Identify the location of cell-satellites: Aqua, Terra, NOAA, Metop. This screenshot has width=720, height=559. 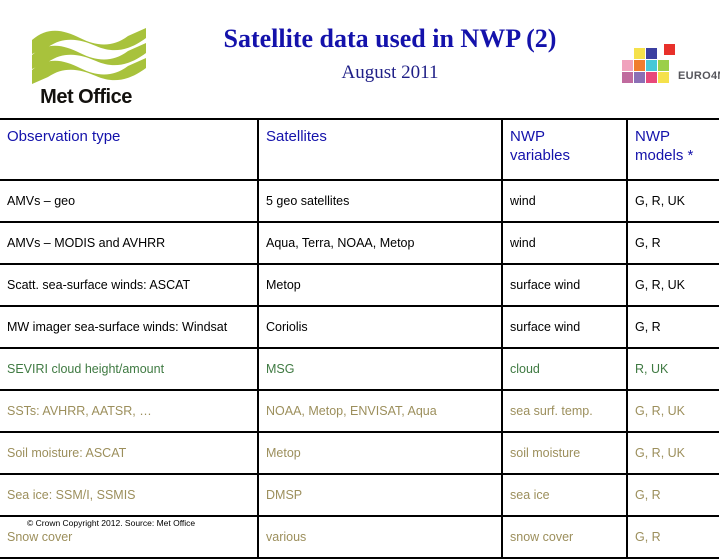
(379, 243).